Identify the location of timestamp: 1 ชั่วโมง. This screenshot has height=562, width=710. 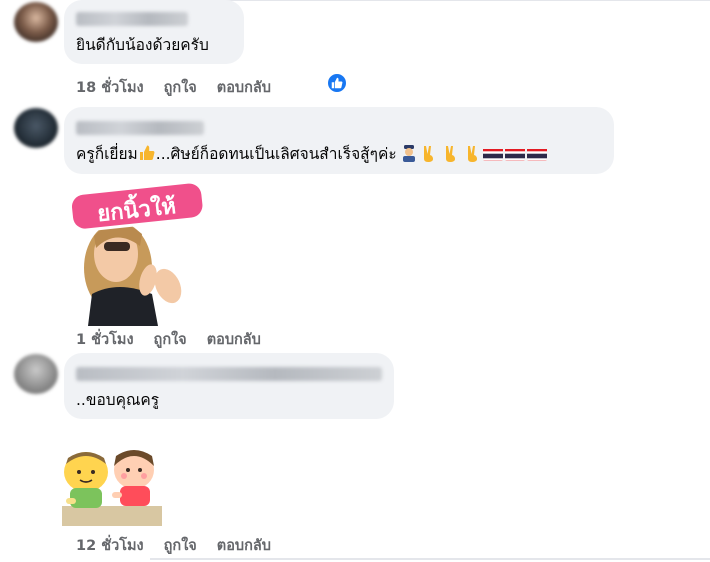
(105, 339).